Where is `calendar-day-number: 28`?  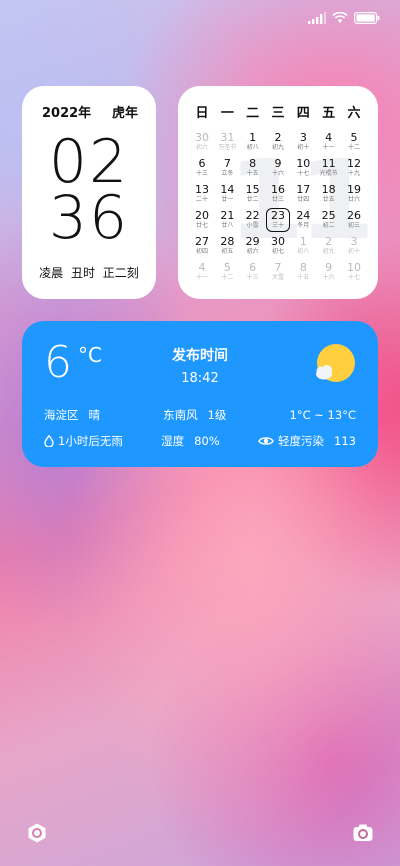
calendar-day-number: 28 is located at coordinates (227, 241).